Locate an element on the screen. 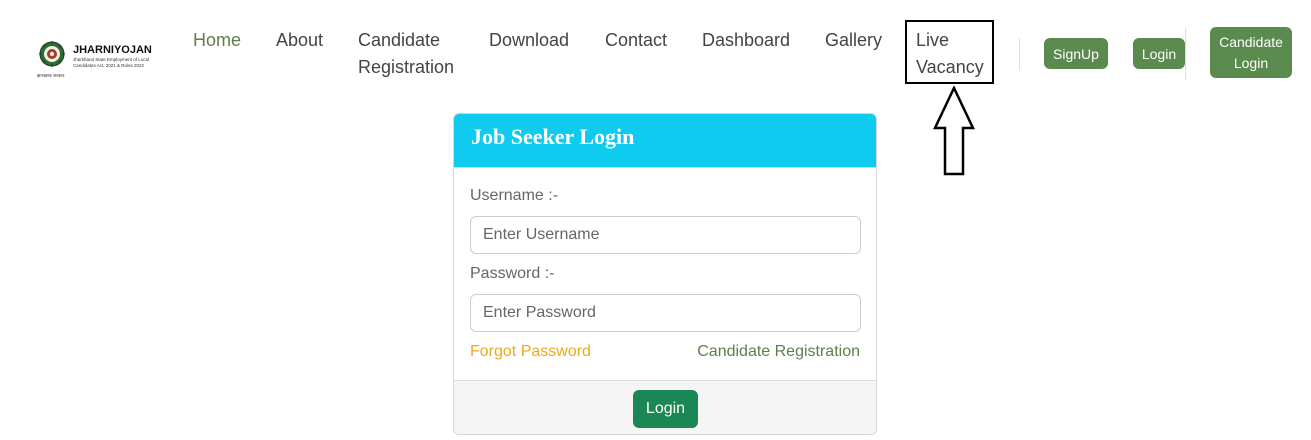 Image resolution: width=1311 pixels, height=440 pixels. nav-contact: Contact is located at coordinates (636, 40).